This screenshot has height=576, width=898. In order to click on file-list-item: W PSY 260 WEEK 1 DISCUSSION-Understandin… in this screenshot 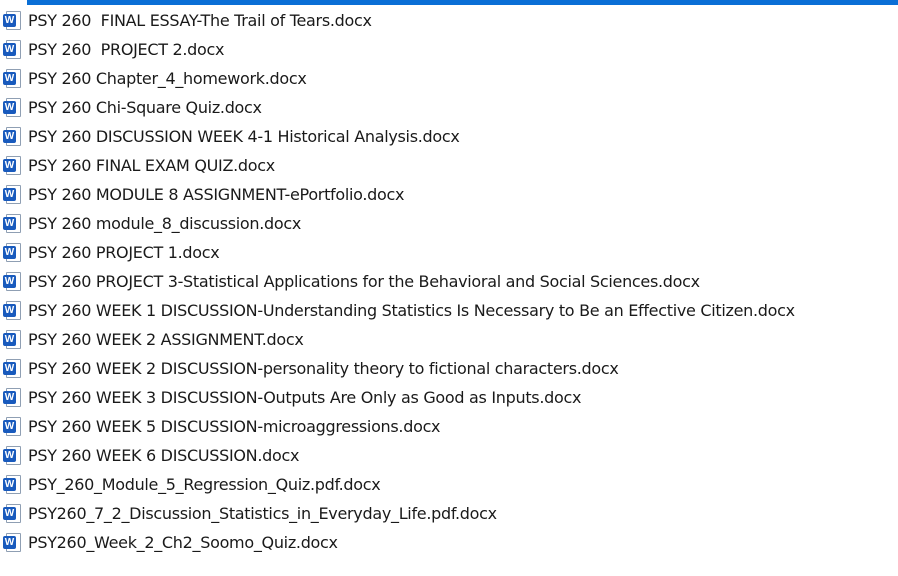, I will do `click(449, 310)`.